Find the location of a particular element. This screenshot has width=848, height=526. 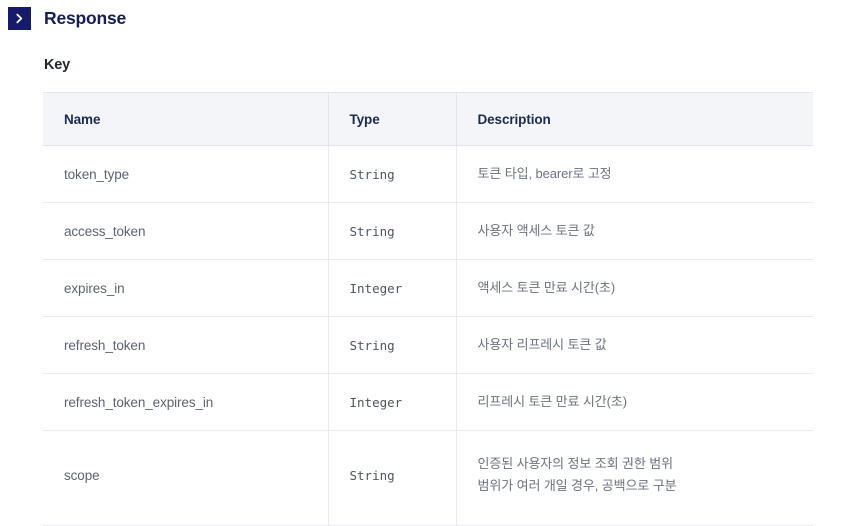

cell-key-description: 사용자 액세스 토큰 값 is located at coordinates (634, 231).